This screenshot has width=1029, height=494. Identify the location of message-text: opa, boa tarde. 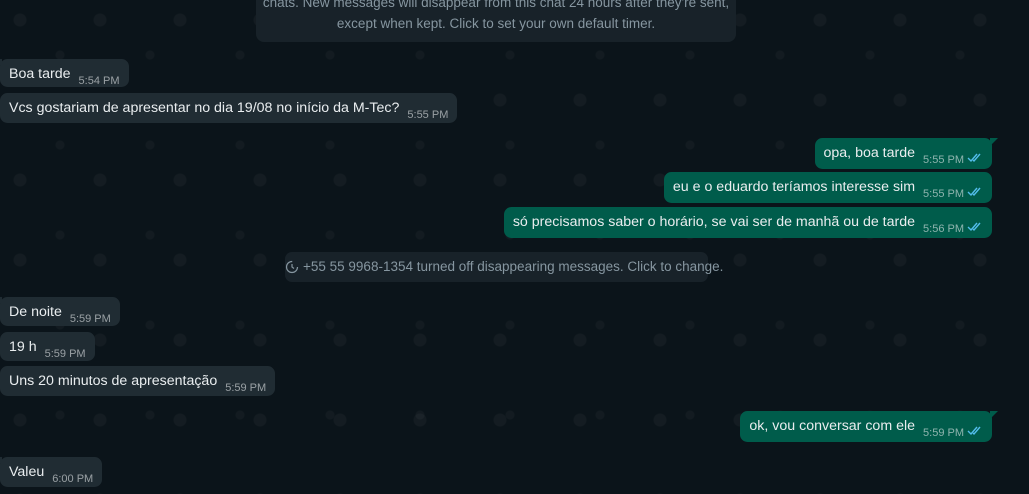
(869, 153).